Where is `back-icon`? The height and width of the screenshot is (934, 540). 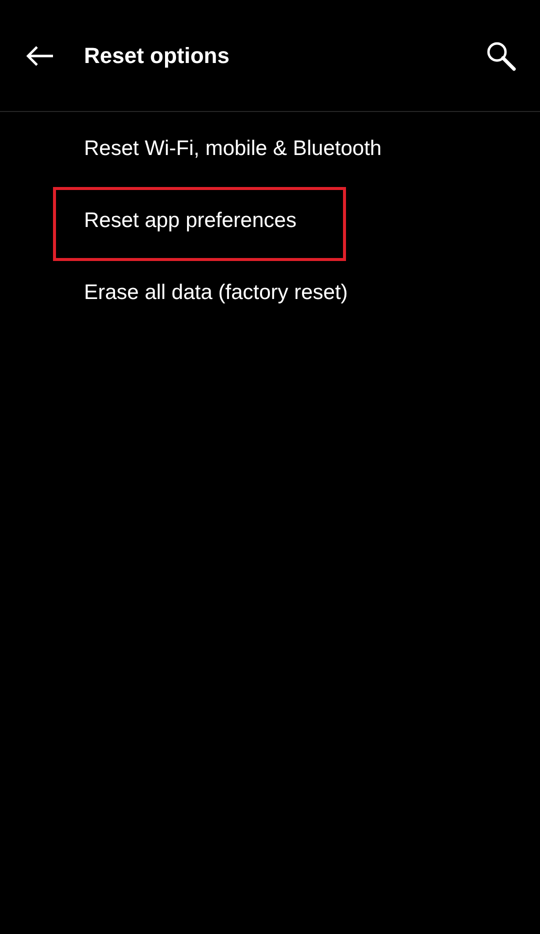 back-icon is located at coordinates (40, 55).